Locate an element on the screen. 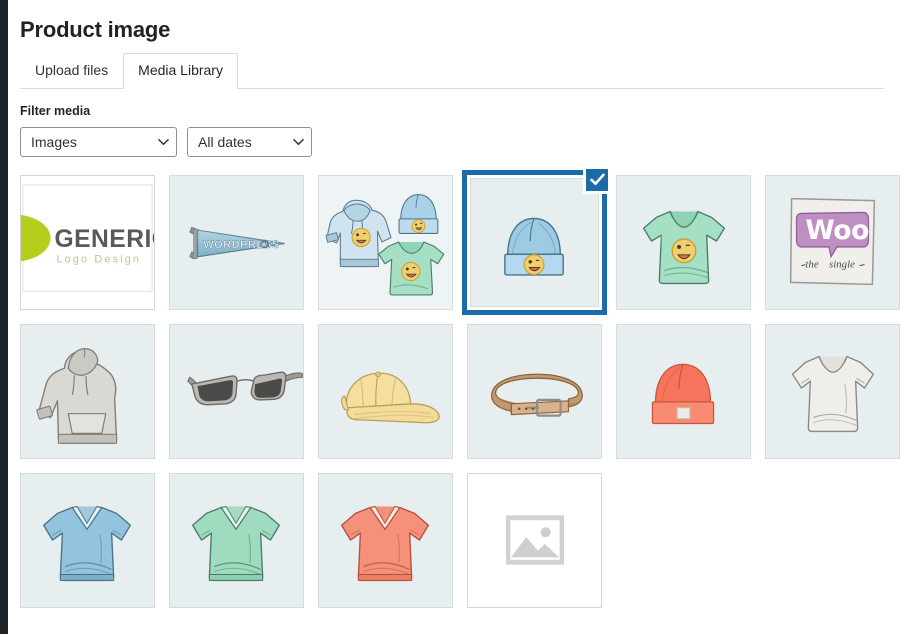 Image resolution: width=904 pixels, height=634 pixels. beanie-blue-artwork is located at coordinates (534, 242).